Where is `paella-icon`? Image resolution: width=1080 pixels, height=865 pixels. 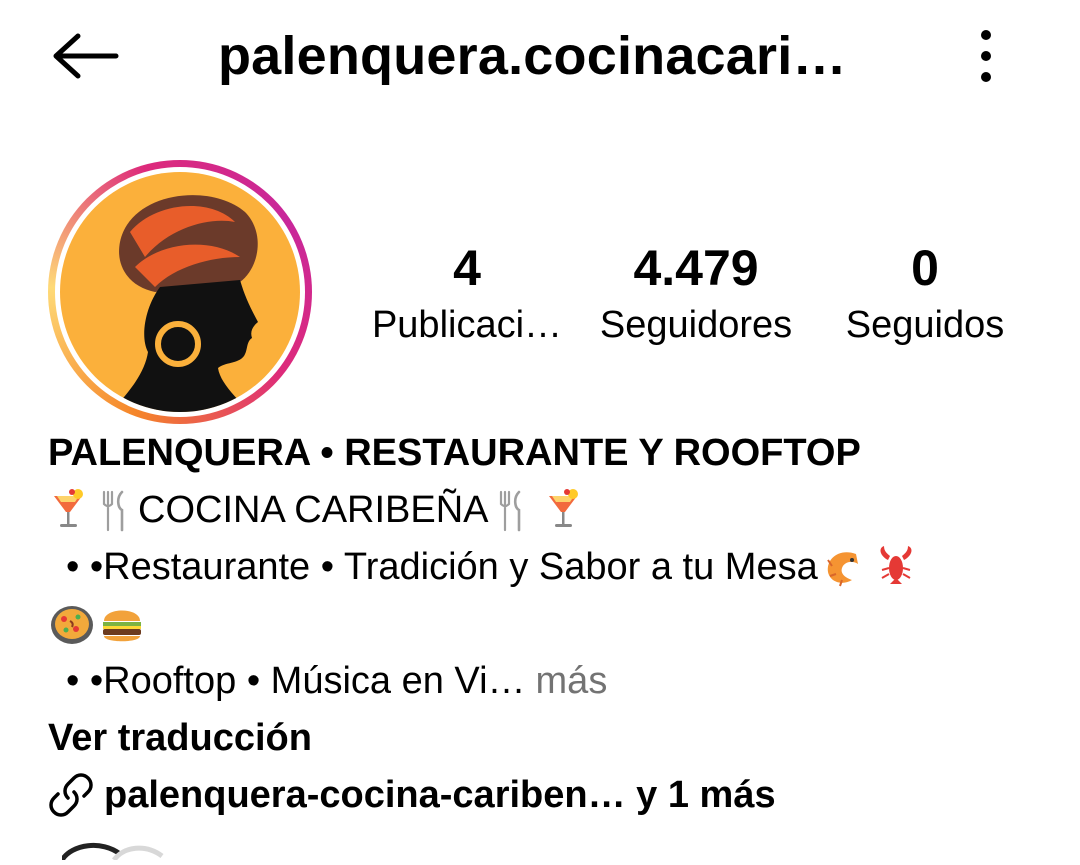 paella-icon is located at coordinates (72, 624).